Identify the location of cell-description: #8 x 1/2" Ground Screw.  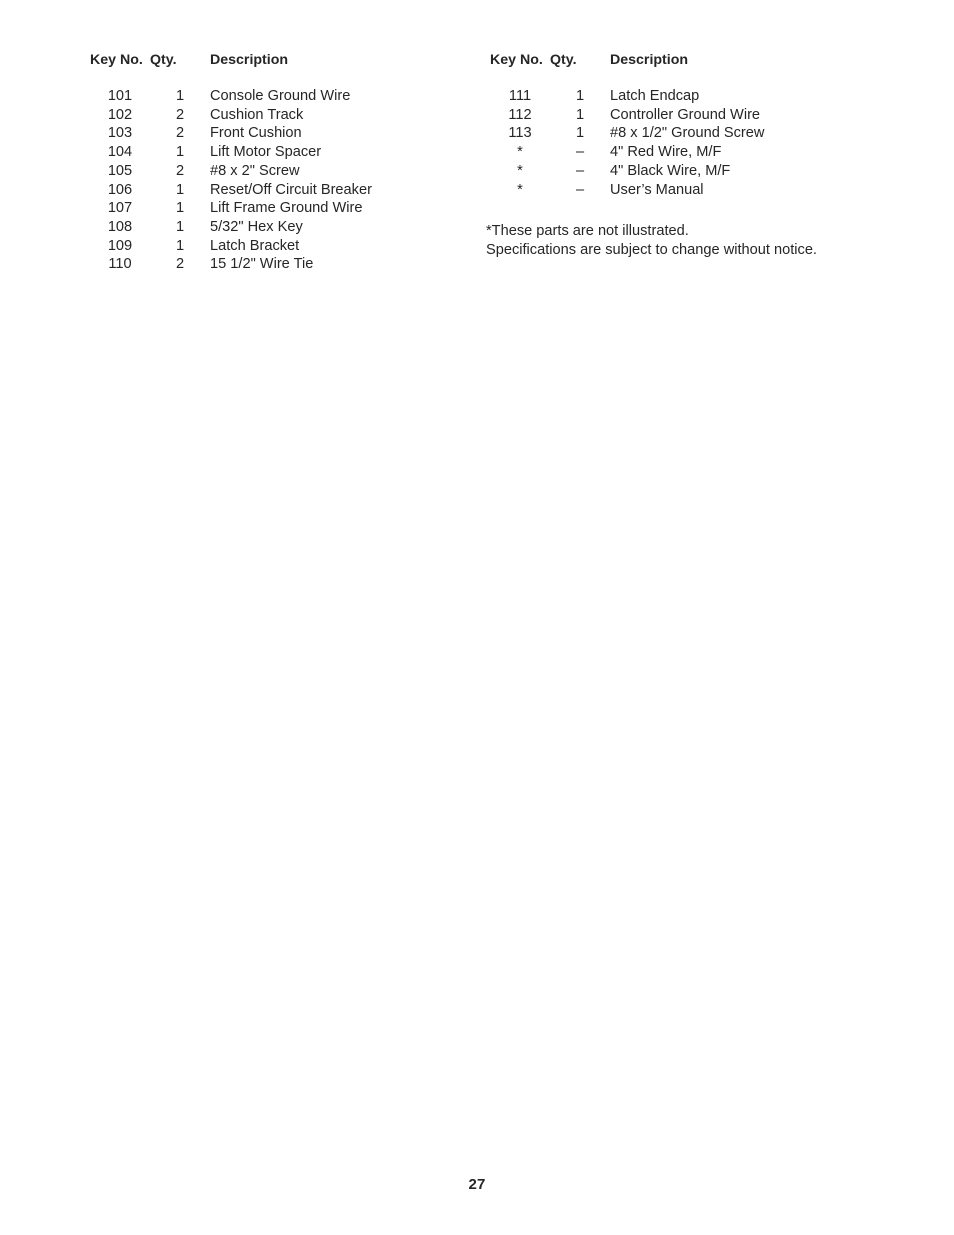
(687, 133).